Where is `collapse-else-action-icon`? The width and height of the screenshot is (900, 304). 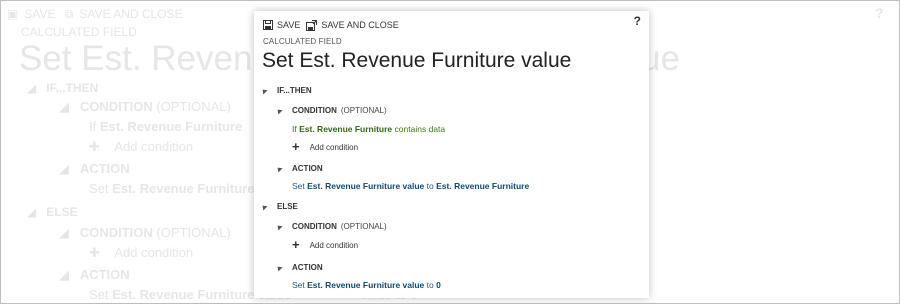 collapse-else-action-icon is located at coordinates (279, 267).